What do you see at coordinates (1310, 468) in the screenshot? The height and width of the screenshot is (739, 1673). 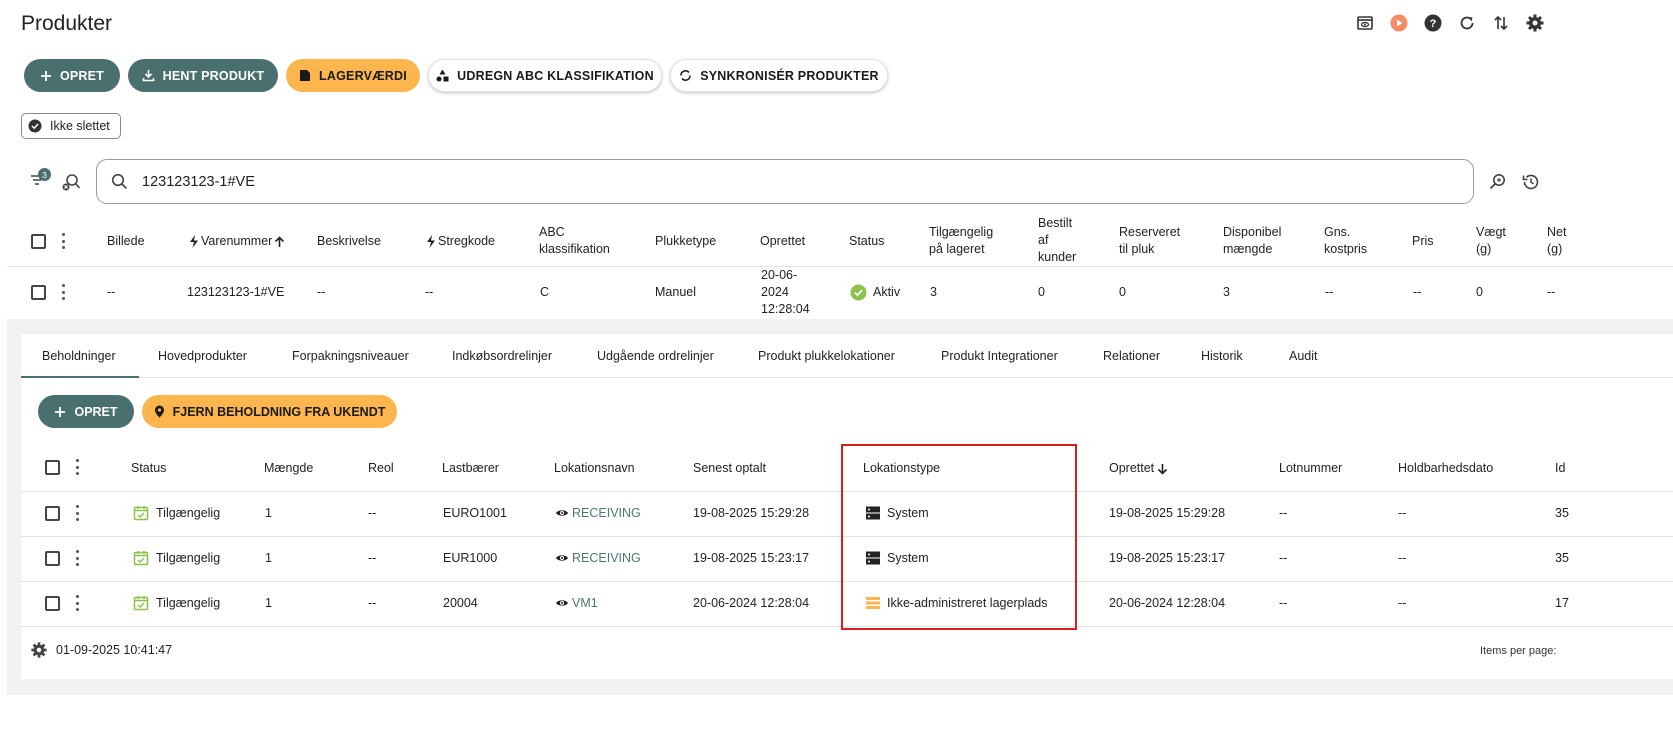 I see `holdings-col-lot: Lotnummer` at bounding box center [1310, 468].